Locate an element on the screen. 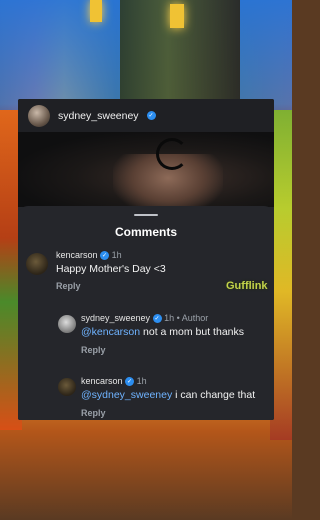  mention-link: @kencarson is located at coordinates (110, 332).